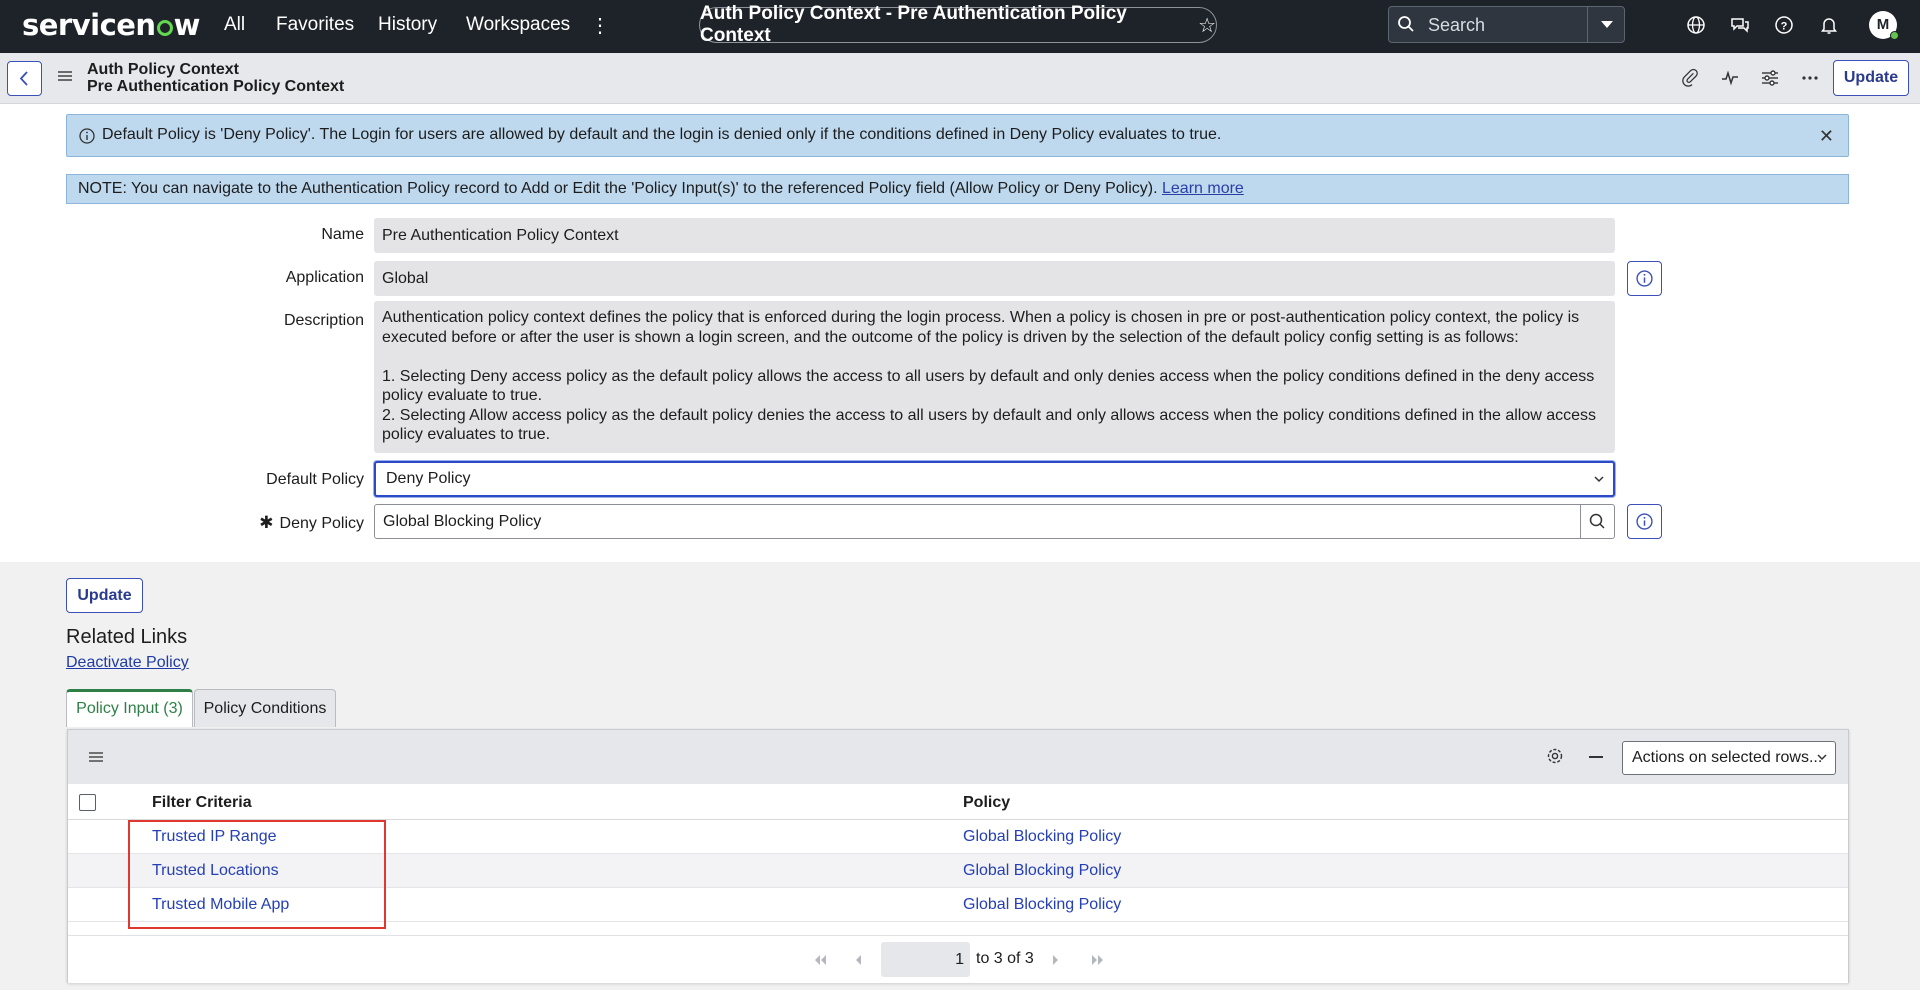 The height and width of the screenshot is (990, 1920). What do you see at coordinates (1871, 78) in the screenshot?
I see `update-button-header: Update` at bounding box center [1871, 78].